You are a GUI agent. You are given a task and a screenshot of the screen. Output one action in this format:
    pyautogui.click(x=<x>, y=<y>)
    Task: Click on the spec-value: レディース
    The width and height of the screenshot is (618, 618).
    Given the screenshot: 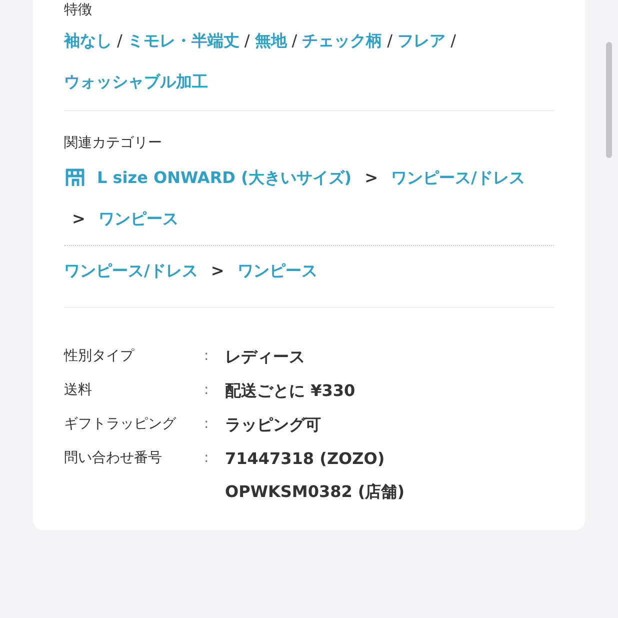 What is the action you would take?
    pyautogui.click(x=265, y=357)
    